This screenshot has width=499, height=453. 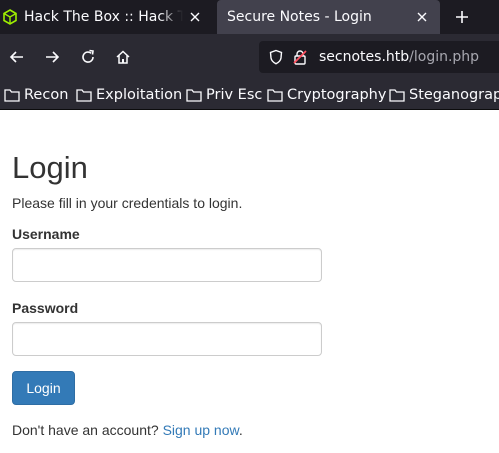 What do you see at coordinates (167, 339) in the screenshot?
I see `password-field` at bounding box center [167, 339].